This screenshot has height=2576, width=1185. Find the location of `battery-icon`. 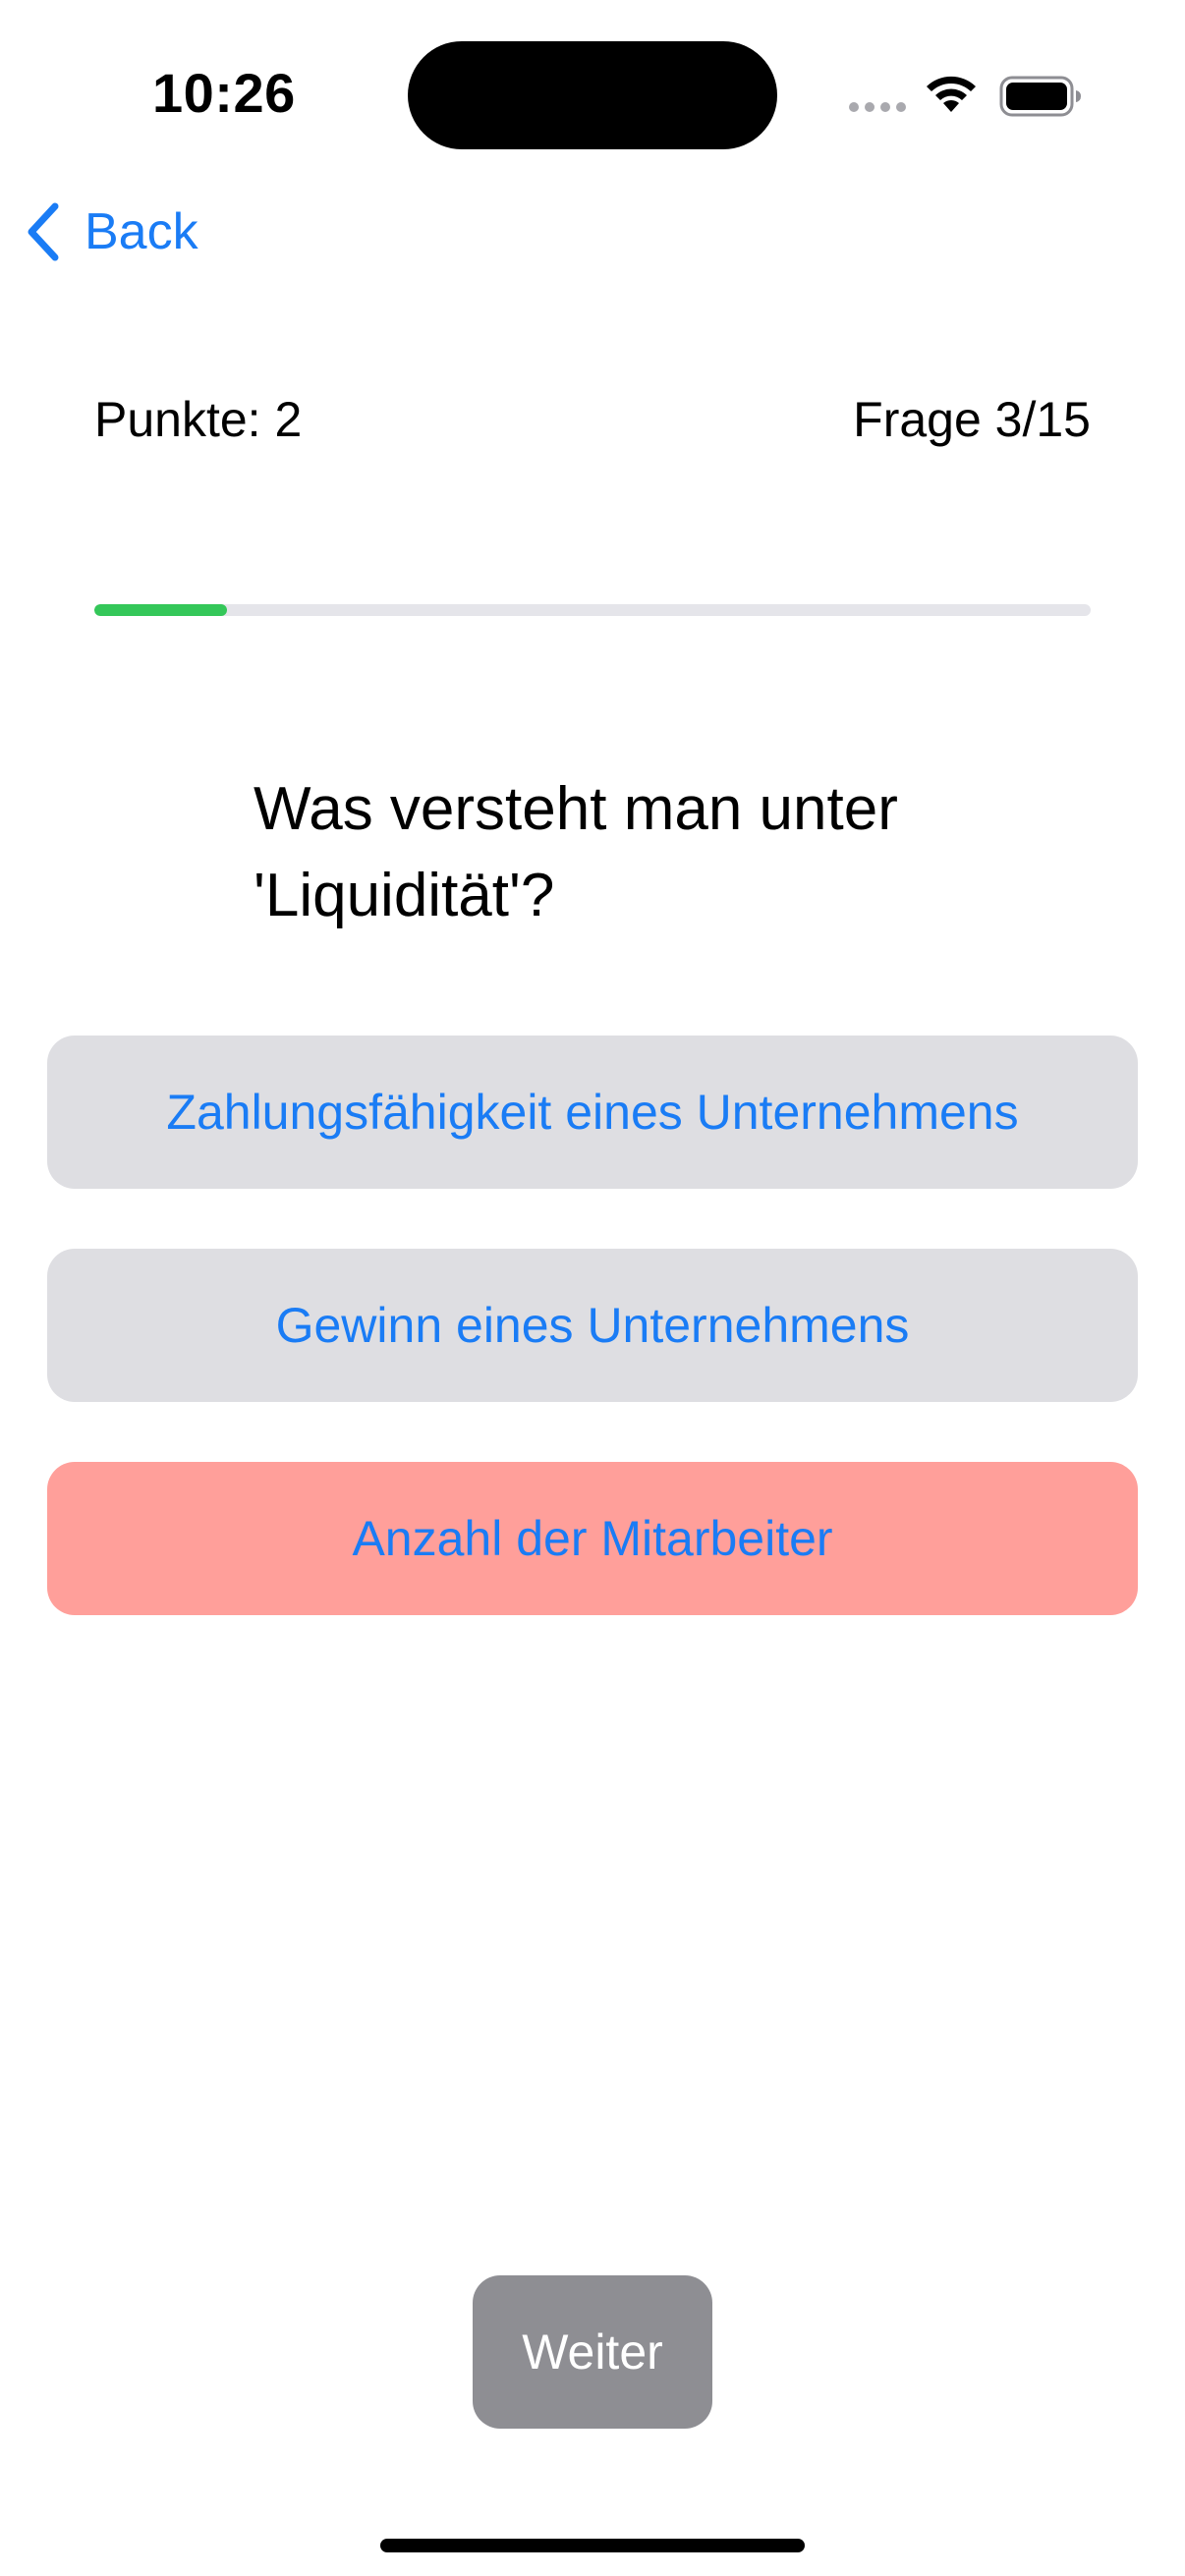

battery-icon is located at coordinates (1040, 96).